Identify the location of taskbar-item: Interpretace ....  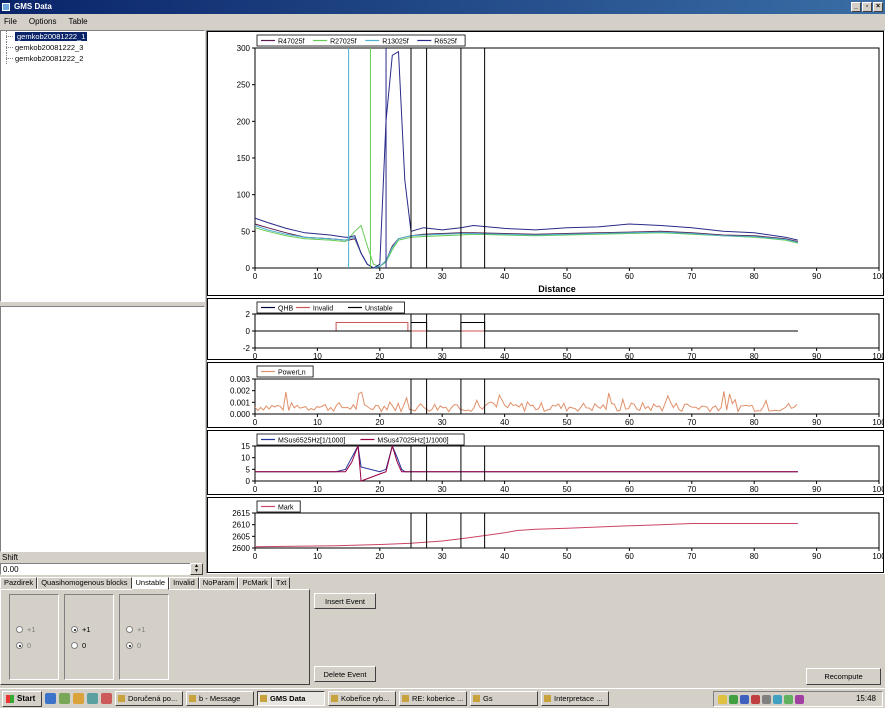
(575, 698).